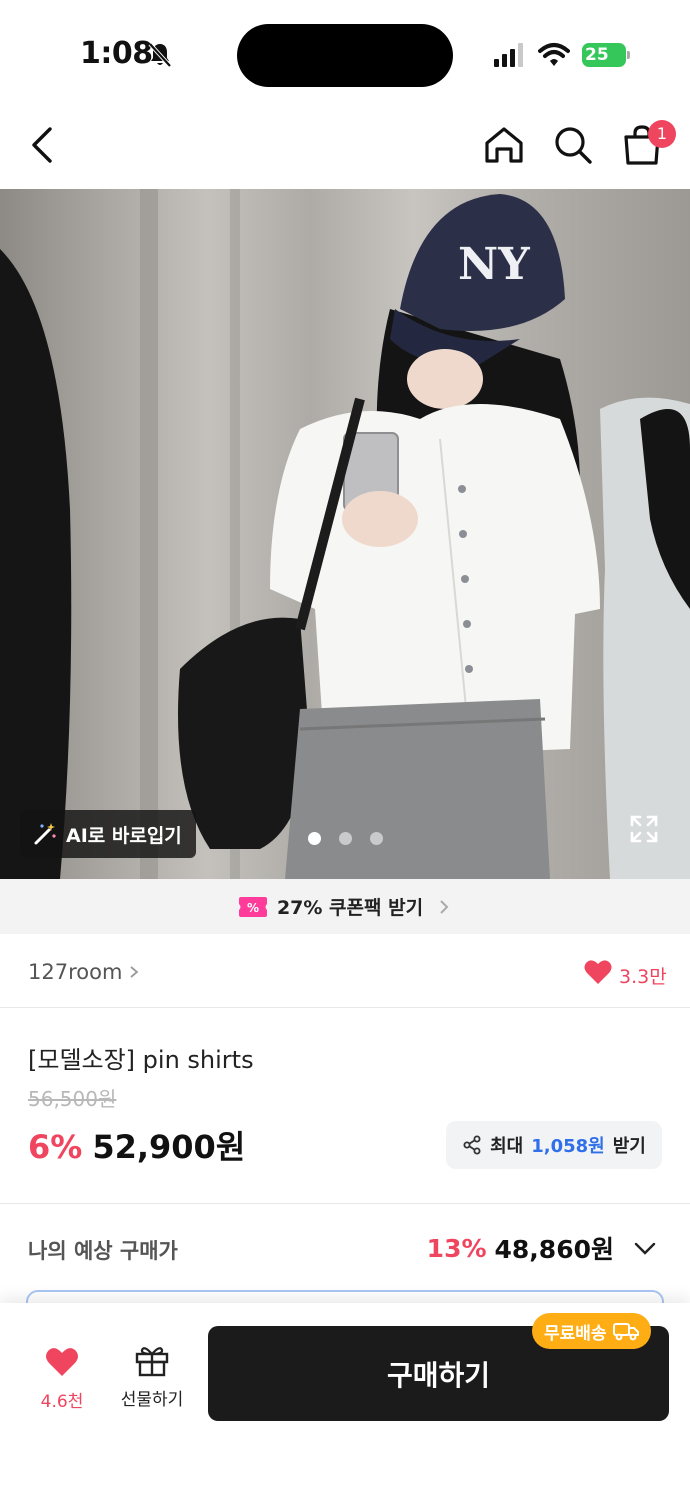 The height and width of the screenshot is (1500, 690). I want to click on carousel-dots, so click(345, 838).